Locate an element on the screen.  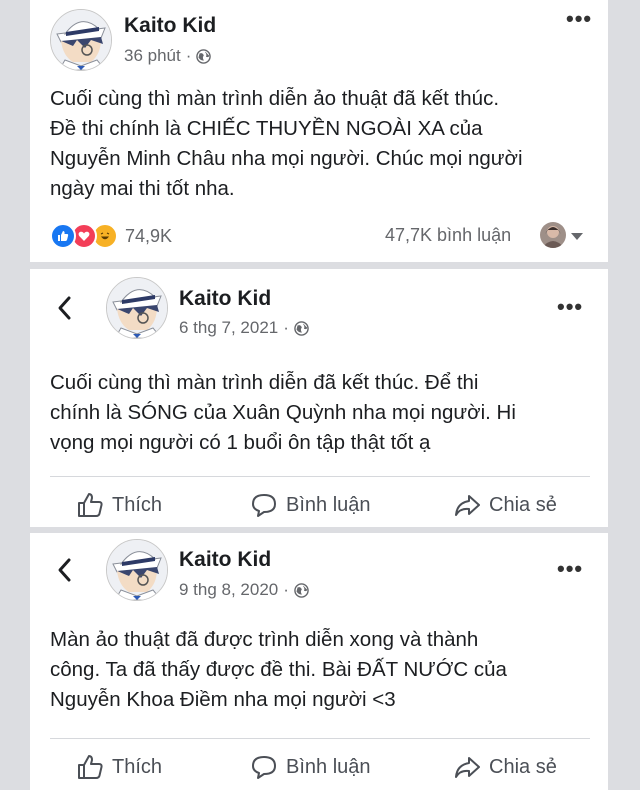
reactions-summary: 74,9K is located at coordinates (111, 236).